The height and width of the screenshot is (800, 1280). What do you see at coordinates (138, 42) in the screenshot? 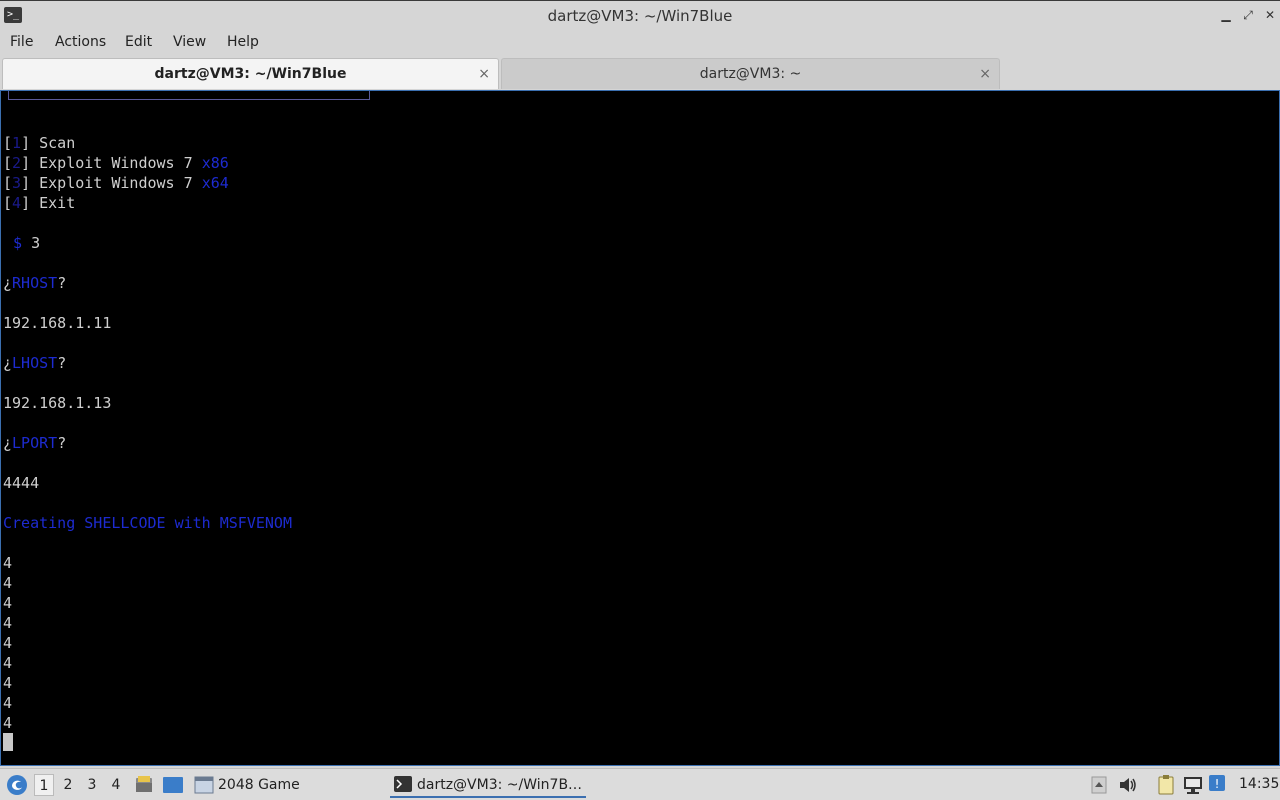
I see `menu-edit: Edit` at bounding box center [138, 42].